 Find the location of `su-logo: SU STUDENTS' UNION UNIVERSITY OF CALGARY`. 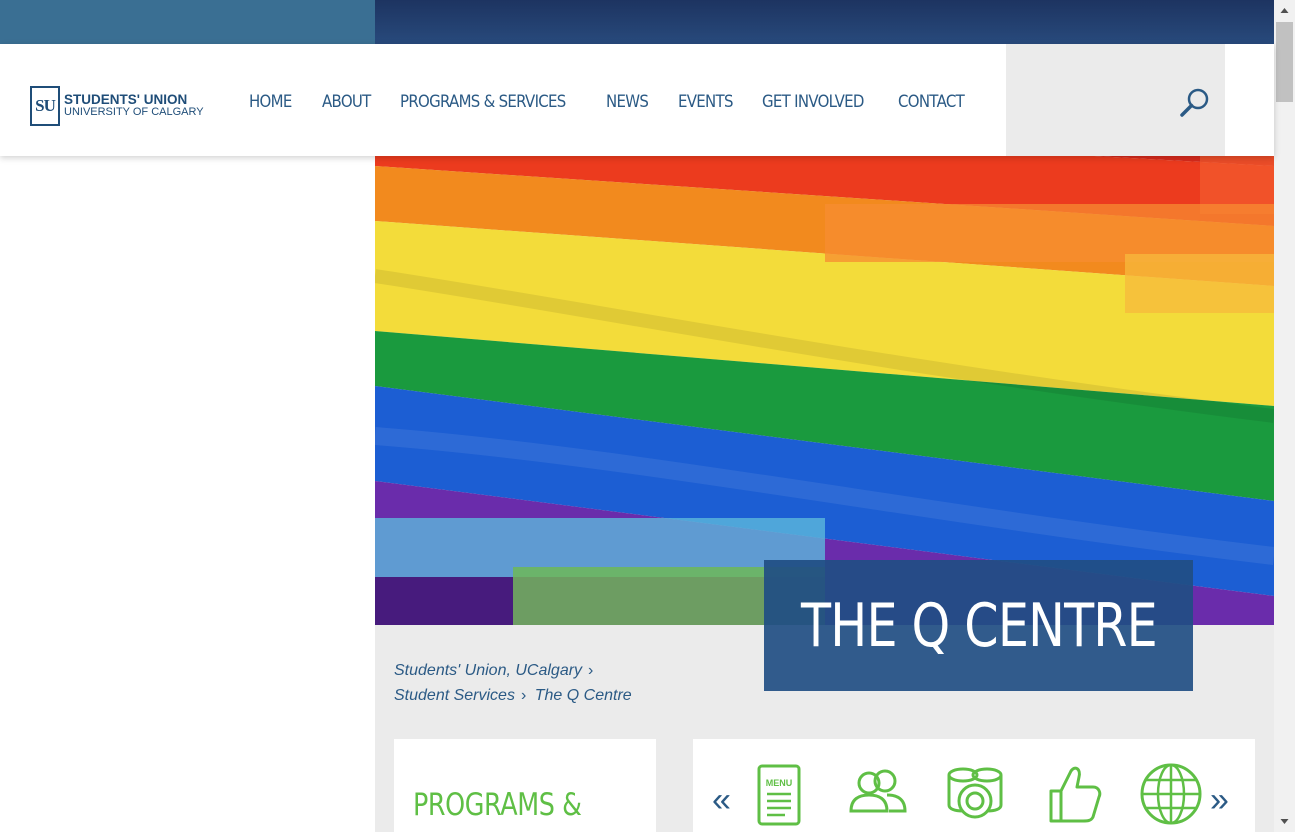

su-logo: SU STUDENTS' UNION UNIVERSITY OF CALGARY is located at coordinates (117, 106).